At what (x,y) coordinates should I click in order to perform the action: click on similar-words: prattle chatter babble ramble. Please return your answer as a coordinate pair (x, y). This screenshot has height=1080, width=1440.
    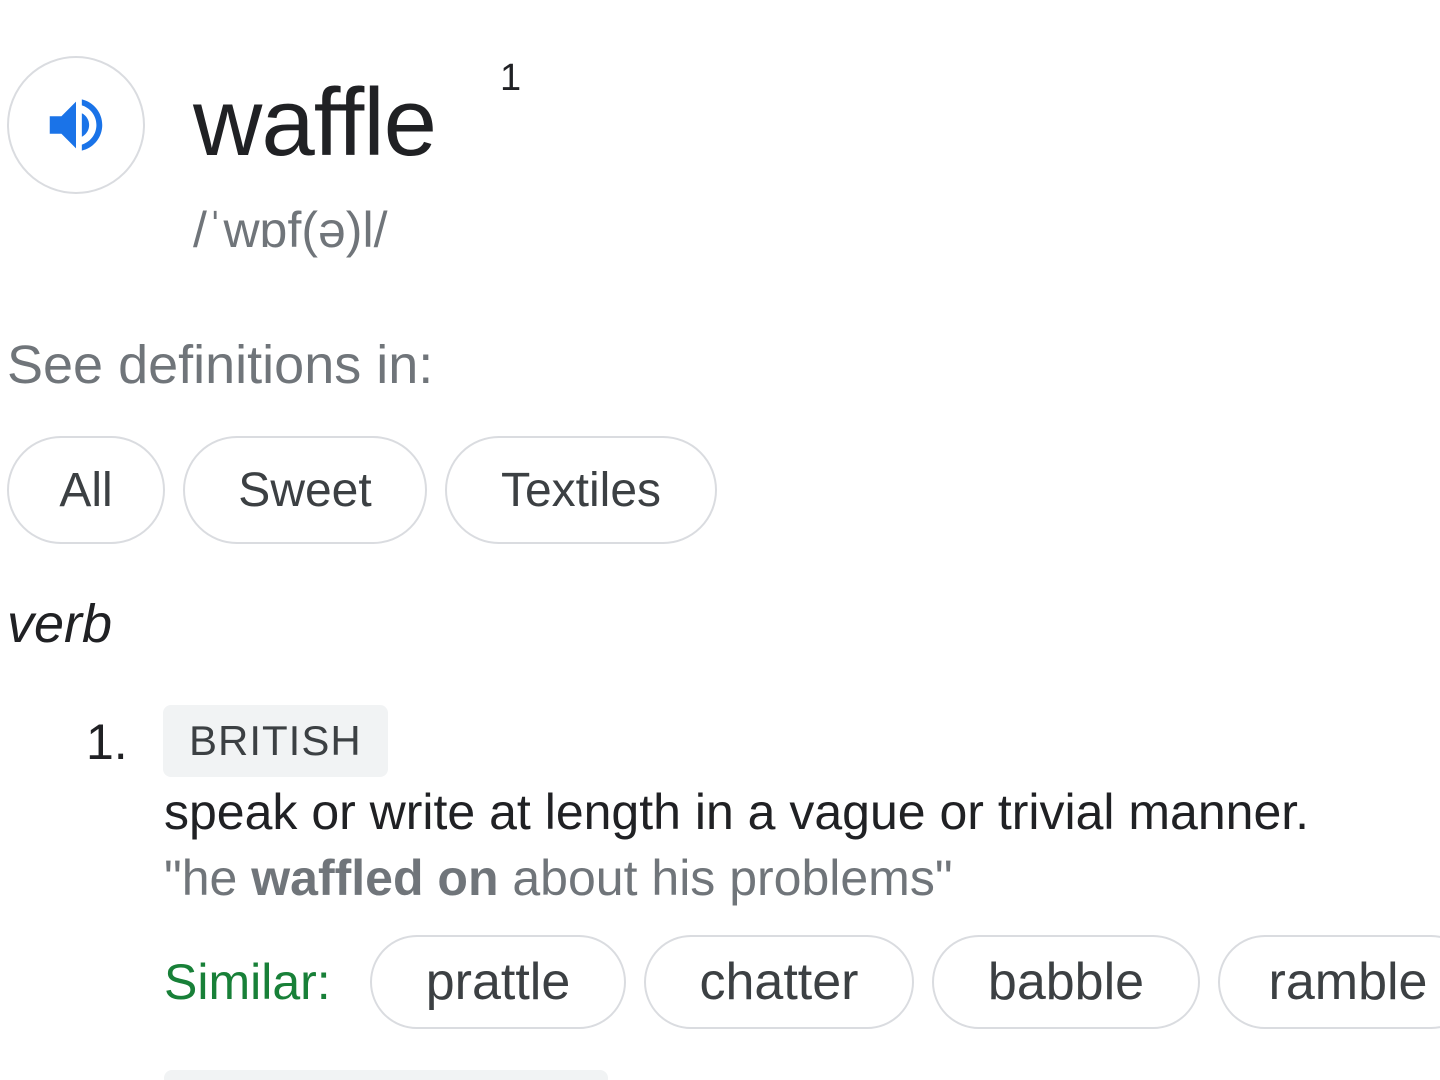
    Looking at the image, I should click on (905, 982).